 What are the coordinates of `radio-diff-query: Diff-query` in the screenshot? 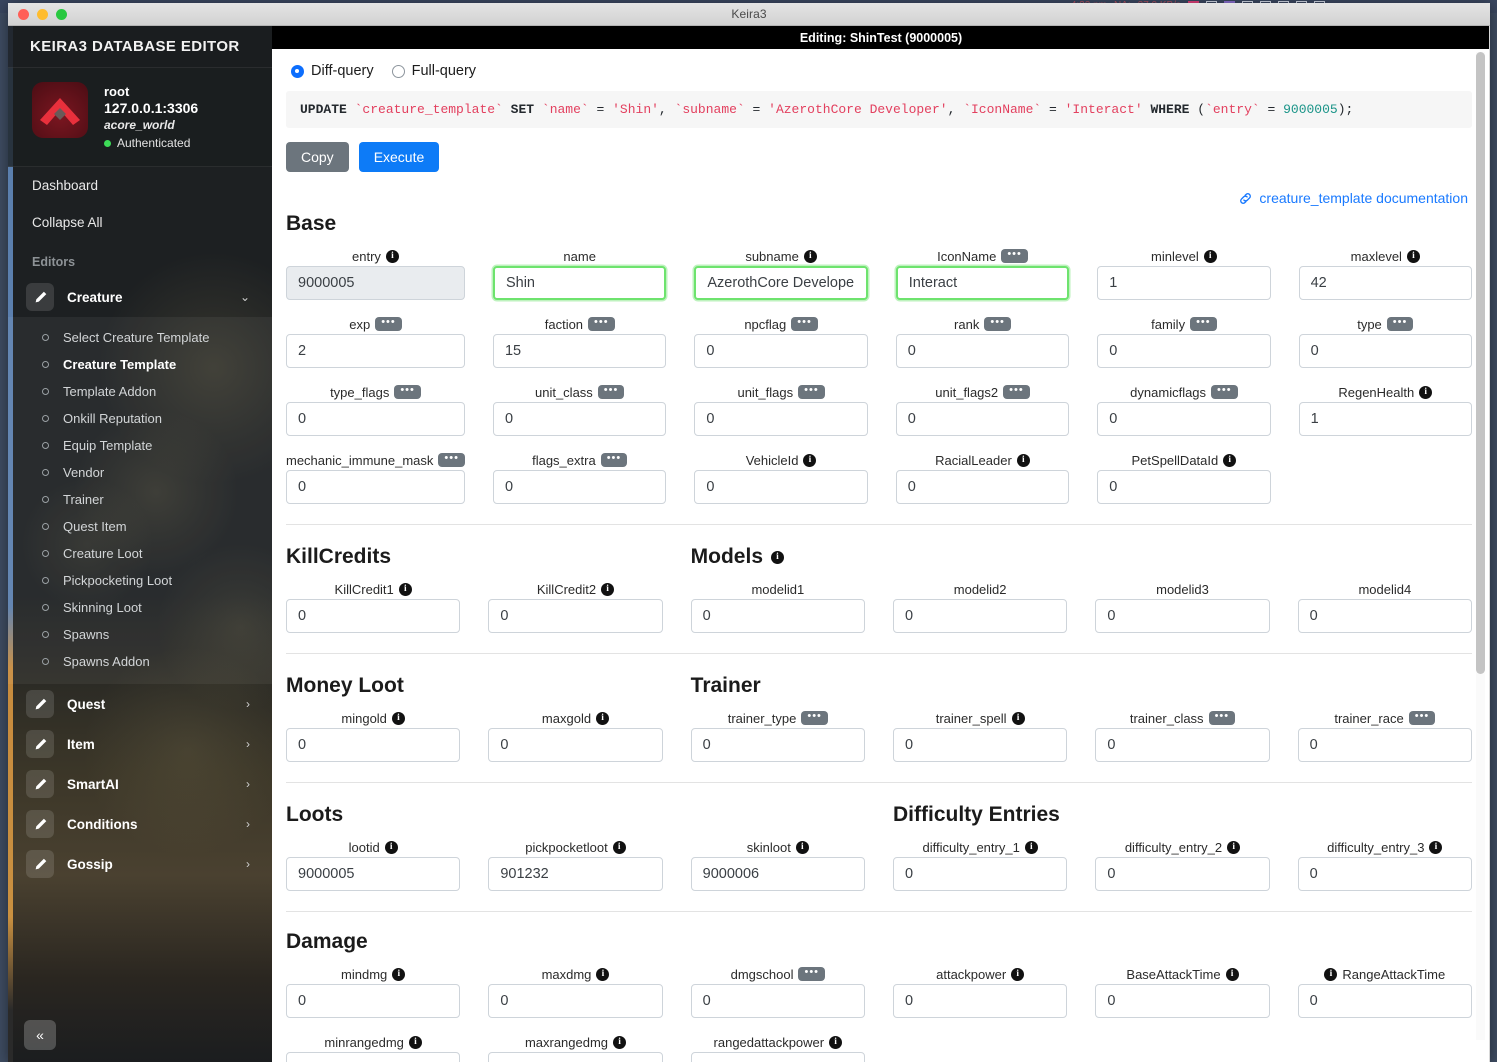 It's located at (332, 71).